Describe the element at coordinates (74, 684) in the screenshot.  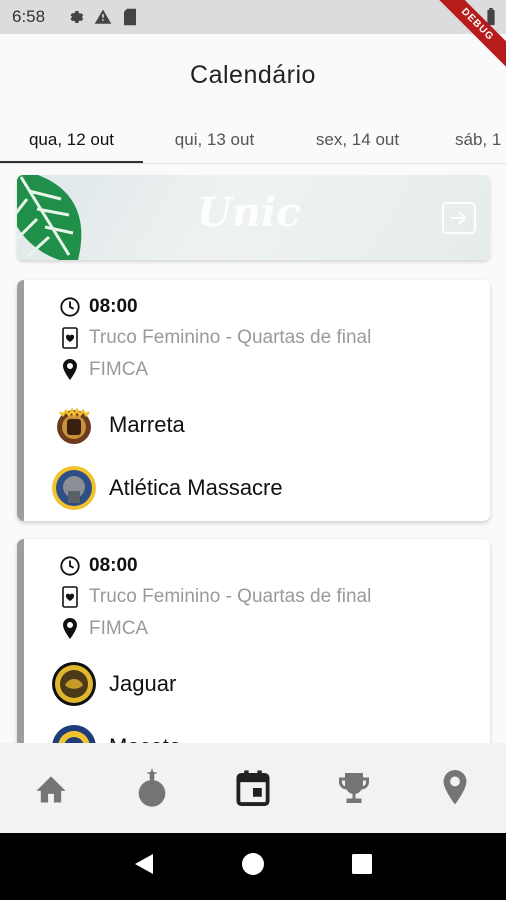
I see `team-logo-jaguar` at that location.